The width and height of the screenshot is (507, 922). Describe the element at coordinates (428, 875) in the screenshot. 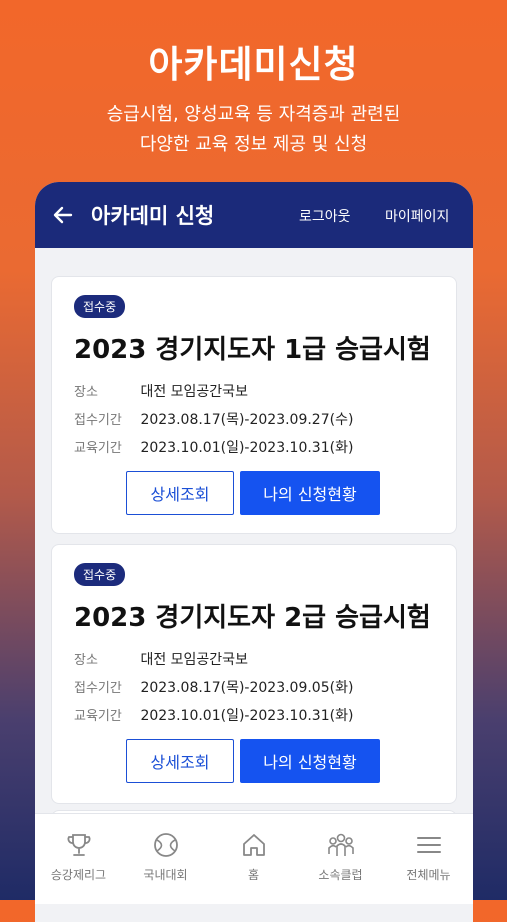

I see `tab-label: 전체메뉴` at that location.